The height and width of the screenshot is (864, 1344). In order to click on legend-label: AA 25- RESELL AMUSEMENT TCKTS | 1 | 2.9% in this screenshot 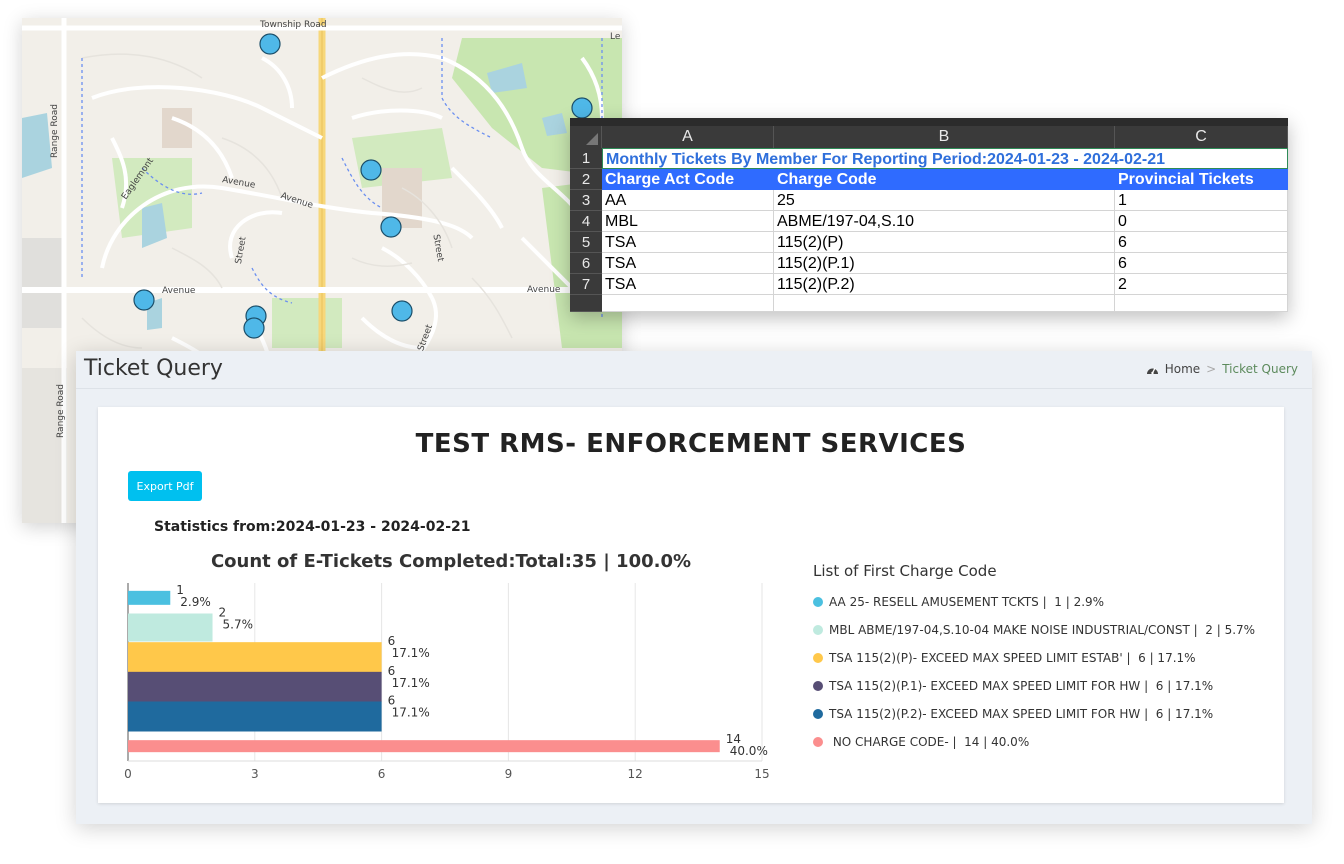, I will do `click(967, 602)`.